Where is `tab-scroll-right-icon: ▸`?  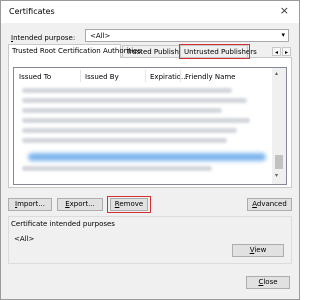
tab-scroll-right-icon: ▸ is located at coordinates (286, 51).